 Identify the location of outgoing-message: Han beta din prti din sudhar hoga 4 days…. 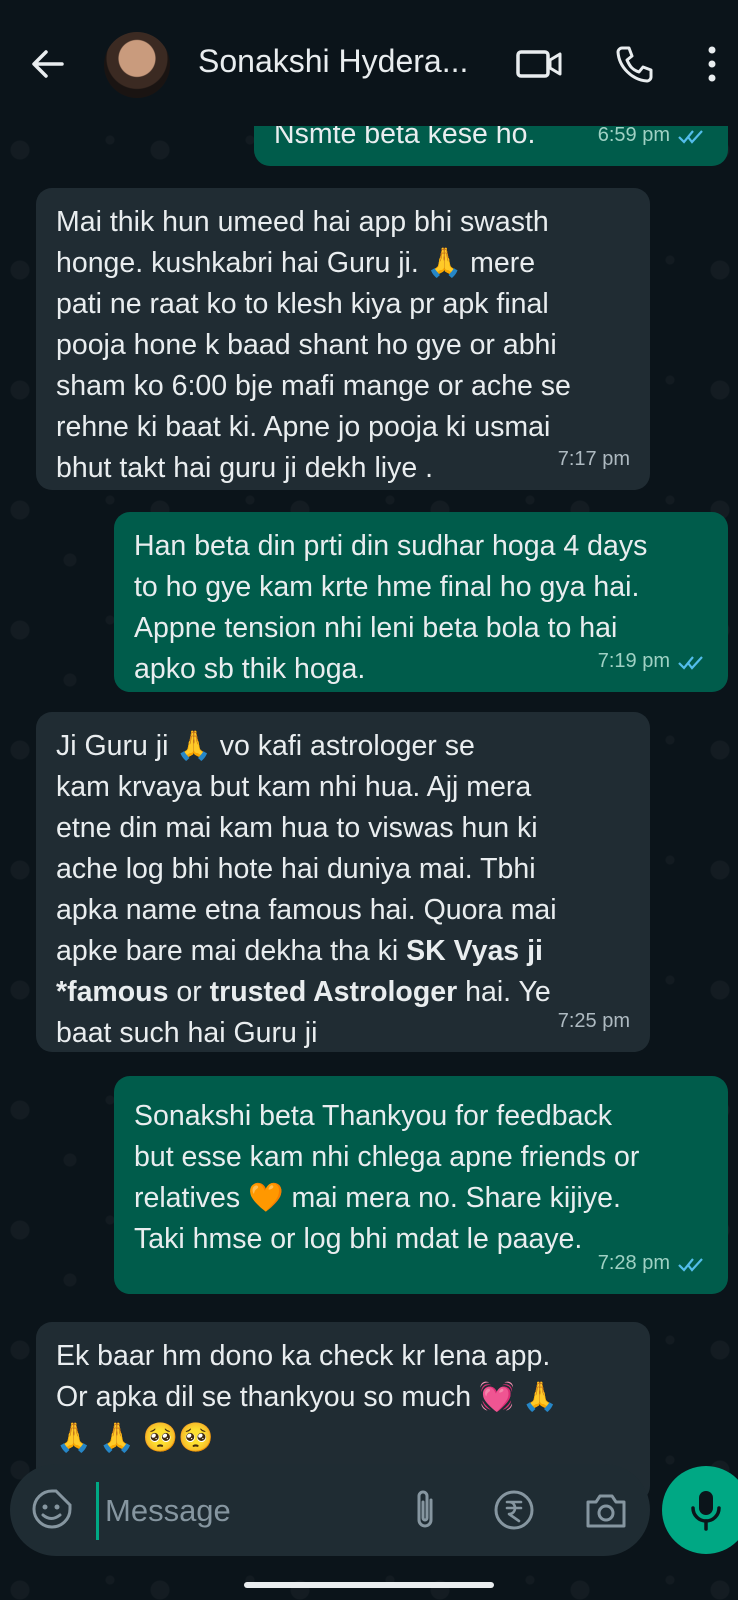
(421, 602).